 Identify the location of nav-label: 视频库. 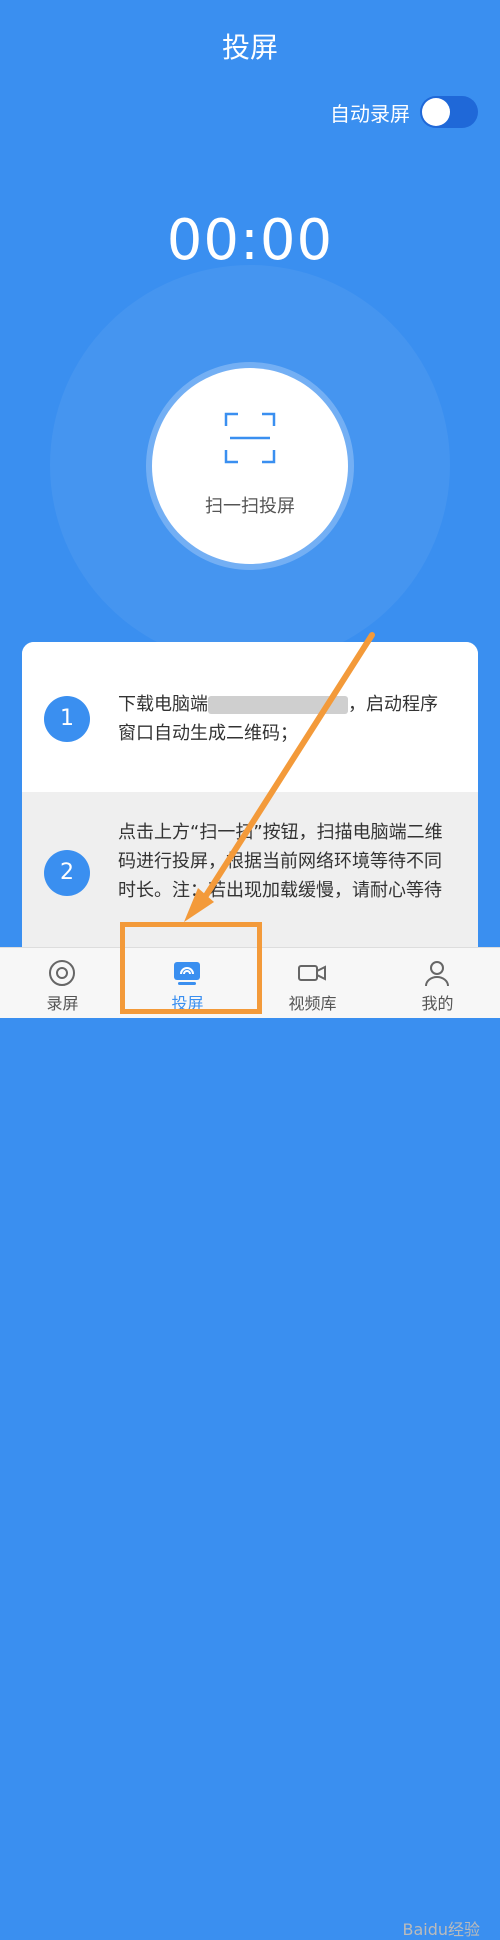
(312, 1003).